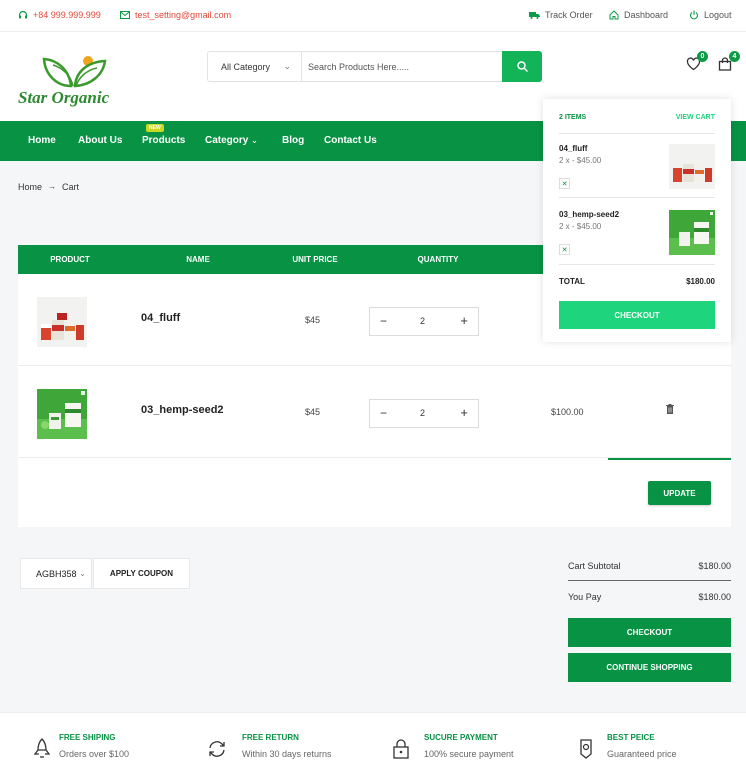  I want to click on feature-title: BEST PEICE, so click(631, 737).